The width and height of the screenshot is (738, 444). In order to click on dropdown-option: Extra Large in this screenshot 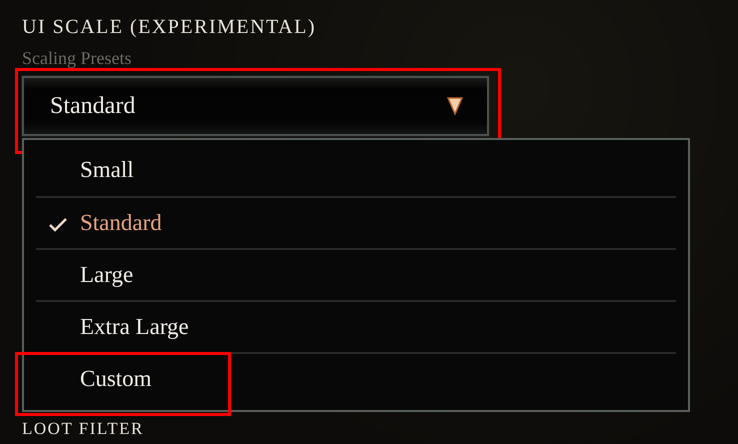, I will do `click(134, 327)`.